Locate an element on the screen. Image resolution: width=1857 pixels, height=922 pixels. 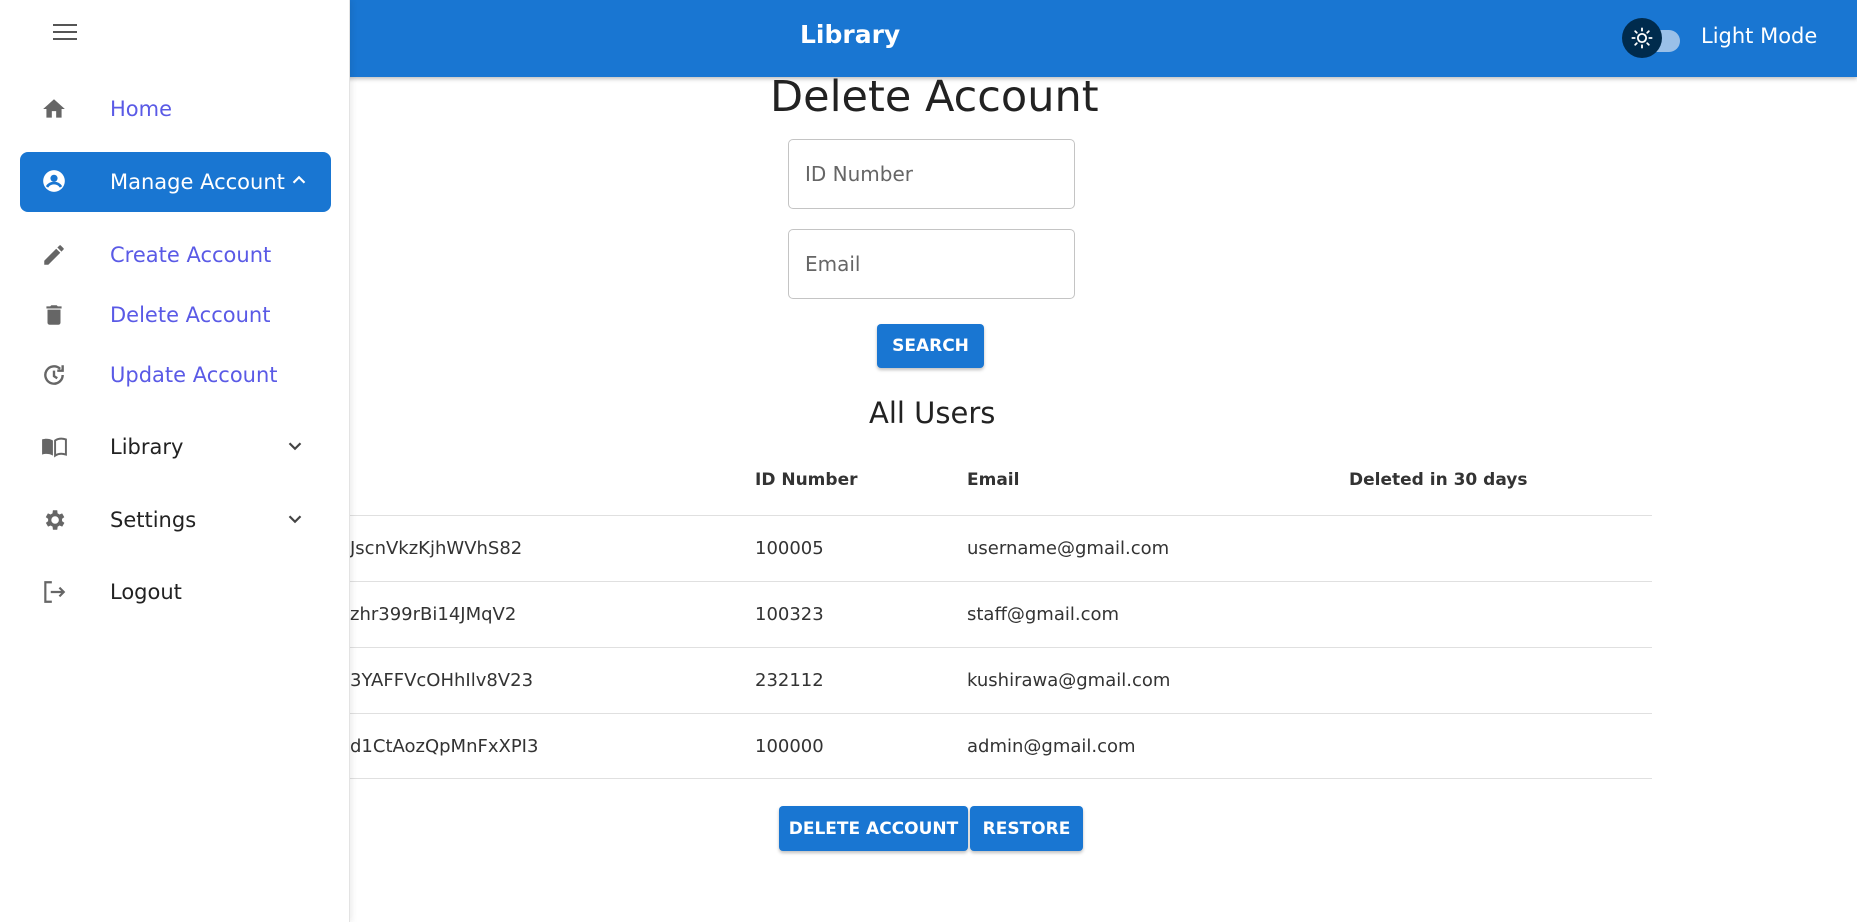
sidebar-item-update-account: Update Account is located at coordinates (175, 375).